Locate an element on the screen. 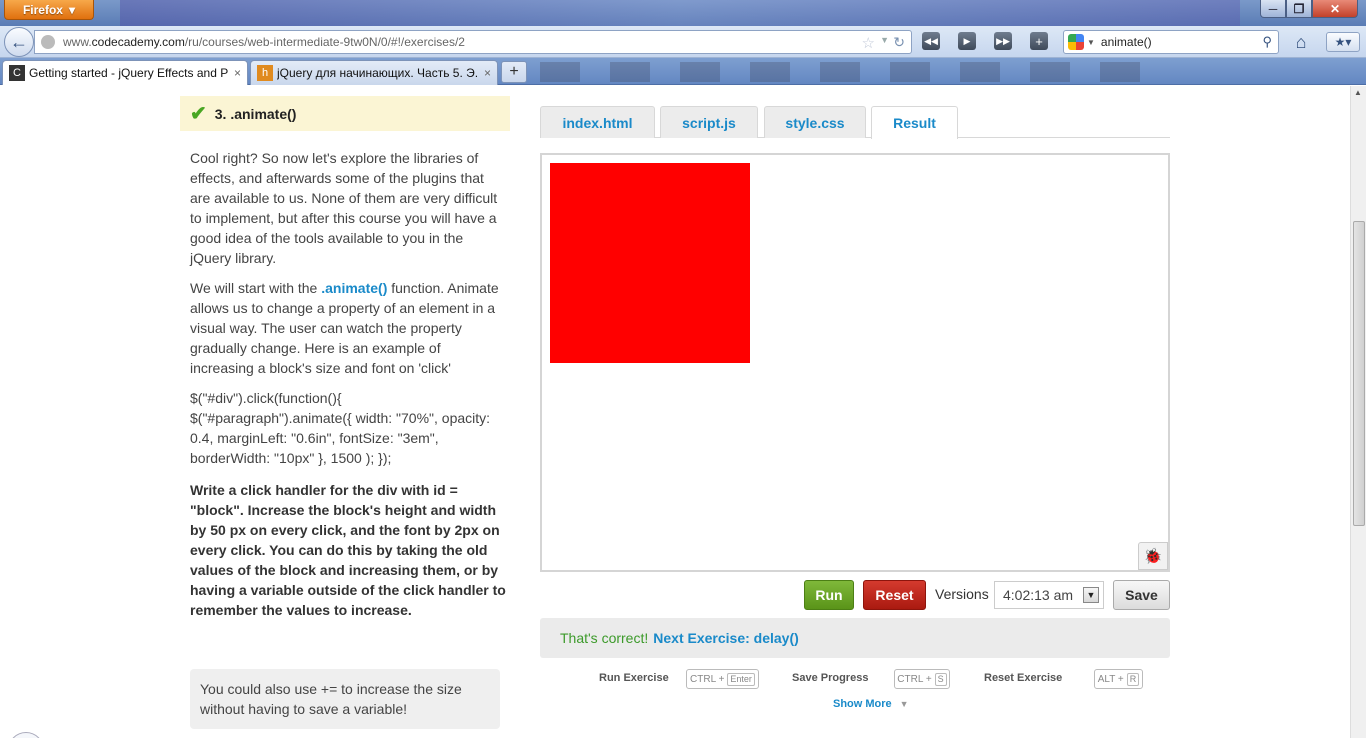 The image size is (1366, 738). page-scrollbar: ▲ is located at coordinates (1358, 412).